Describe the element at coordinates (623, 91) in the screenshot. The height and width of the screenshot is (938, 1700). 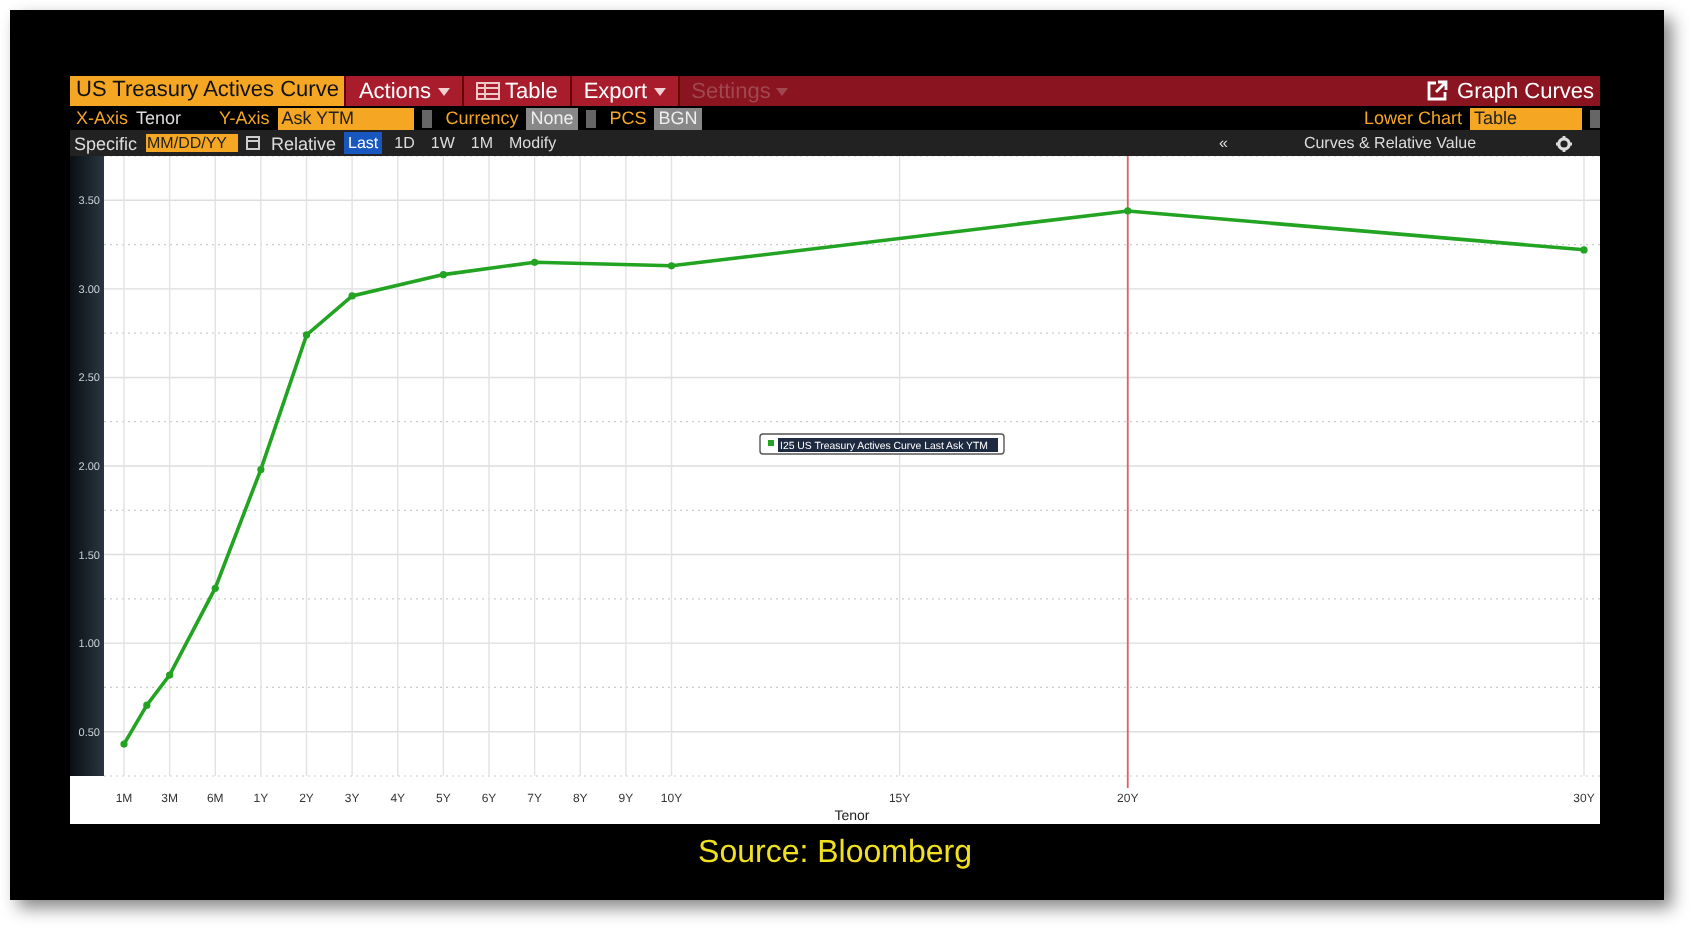
I see `menu-button: Export` at that location.